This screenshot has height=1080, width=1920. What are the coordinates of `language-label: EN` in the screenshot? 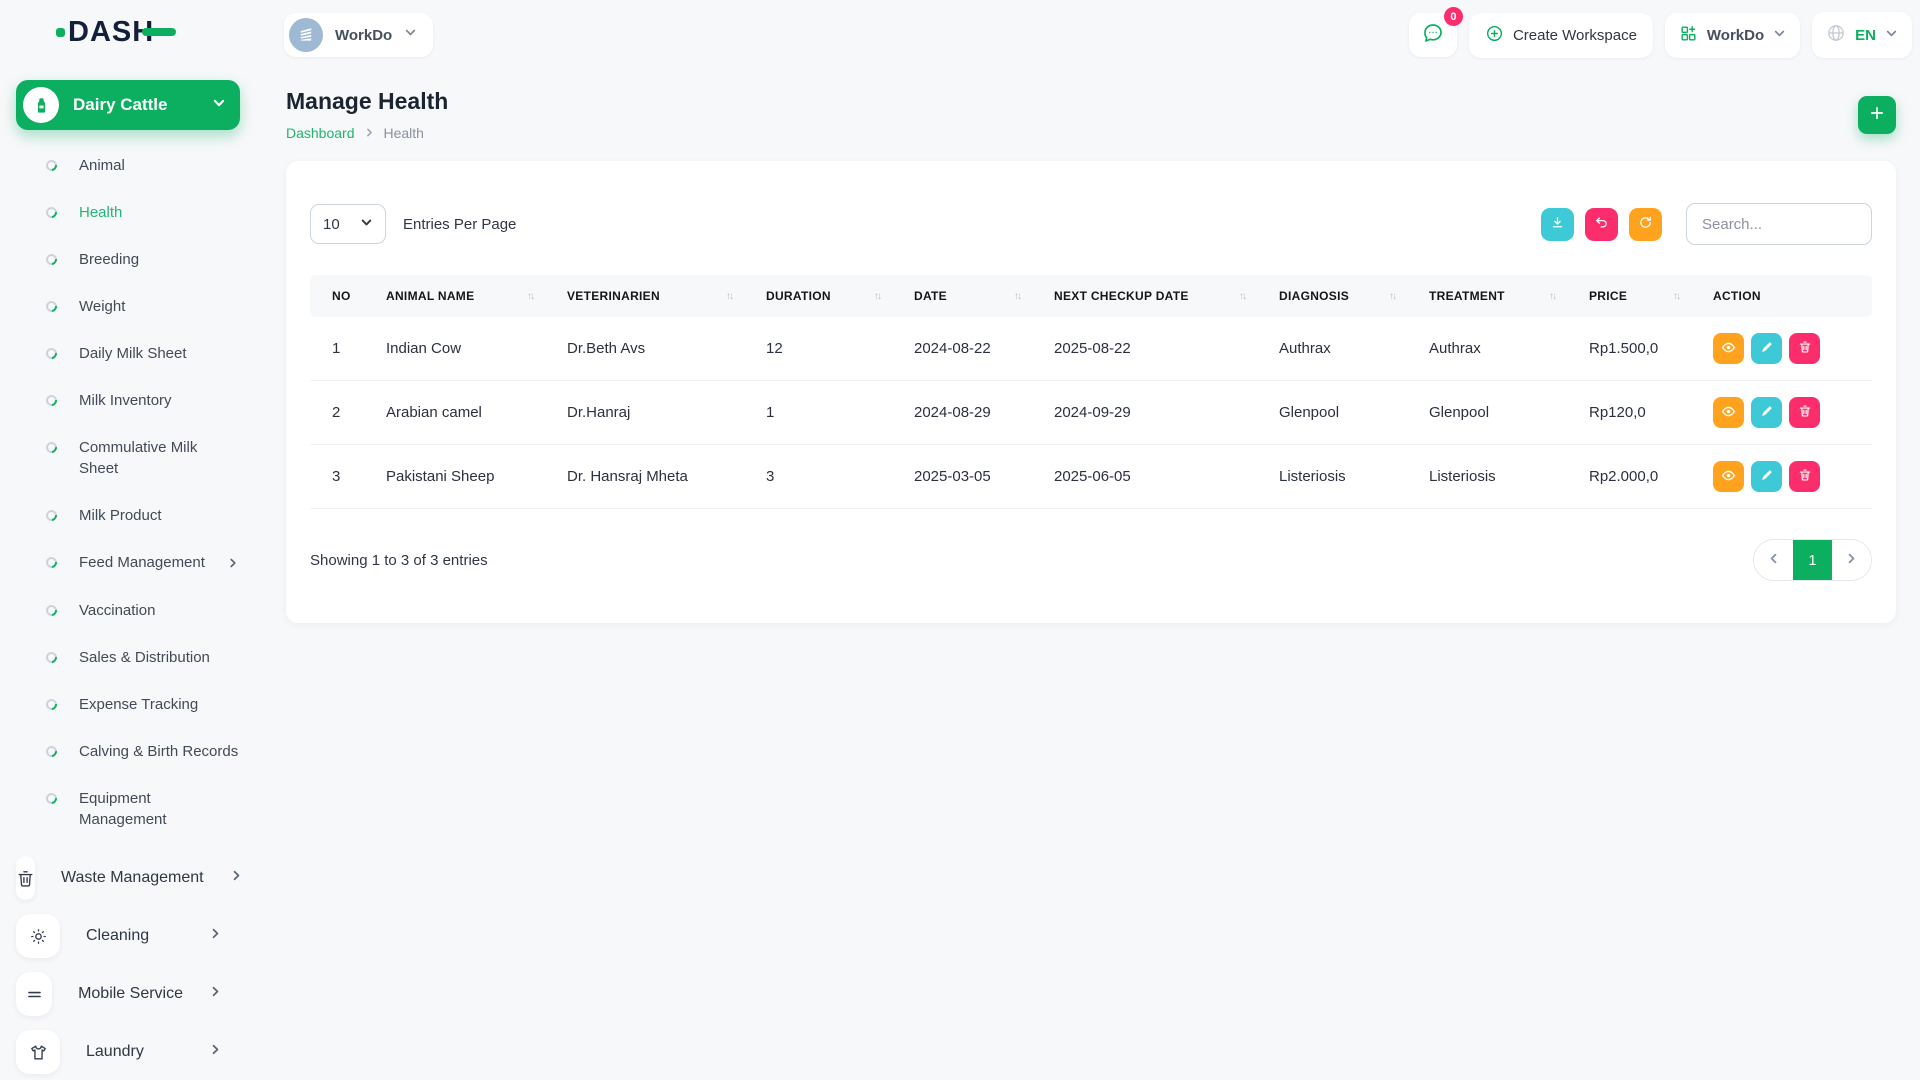 It's located at (1865, 35).